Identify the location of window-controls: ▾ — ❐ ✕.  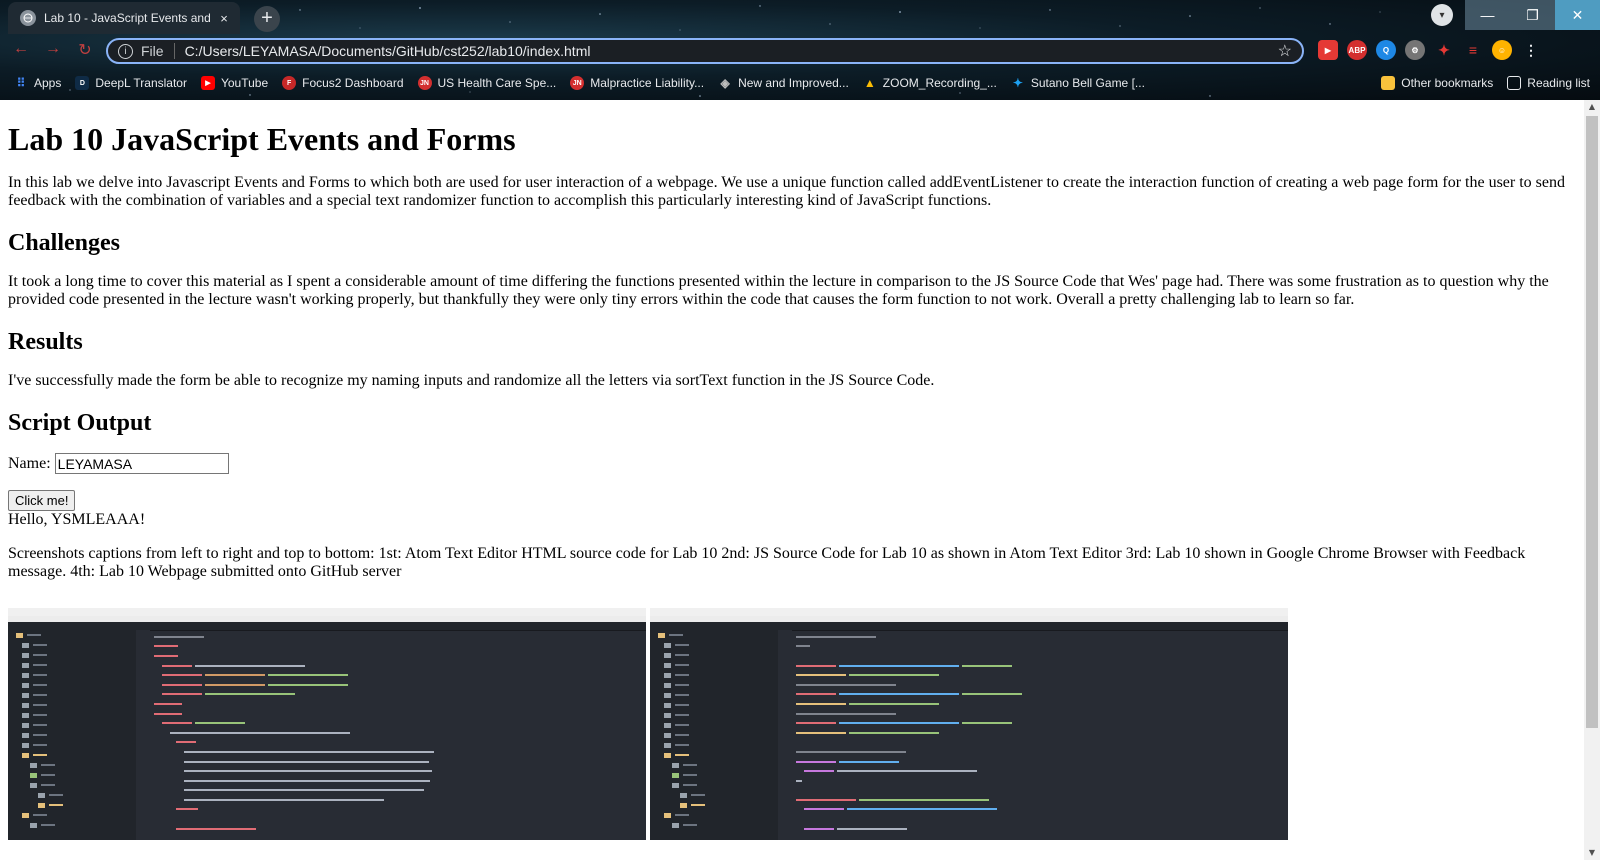
(1515, 15).